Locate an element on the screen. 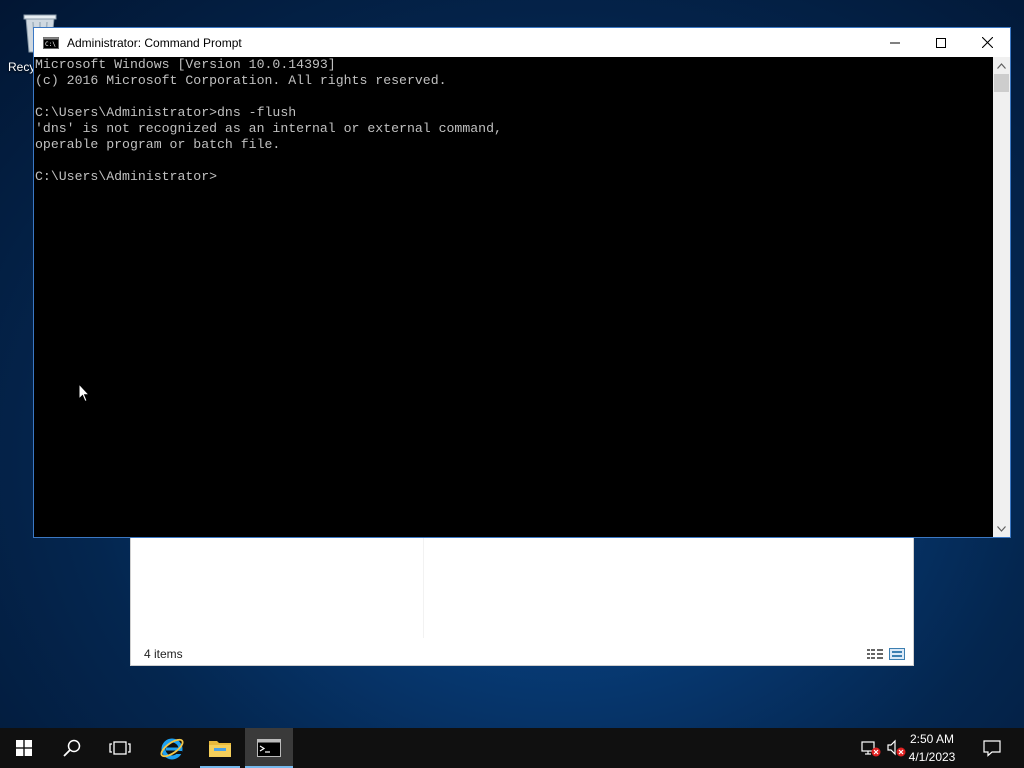 This screenshot has width=1024, height=768. task-view-icon is located at coordinates (120, 748).